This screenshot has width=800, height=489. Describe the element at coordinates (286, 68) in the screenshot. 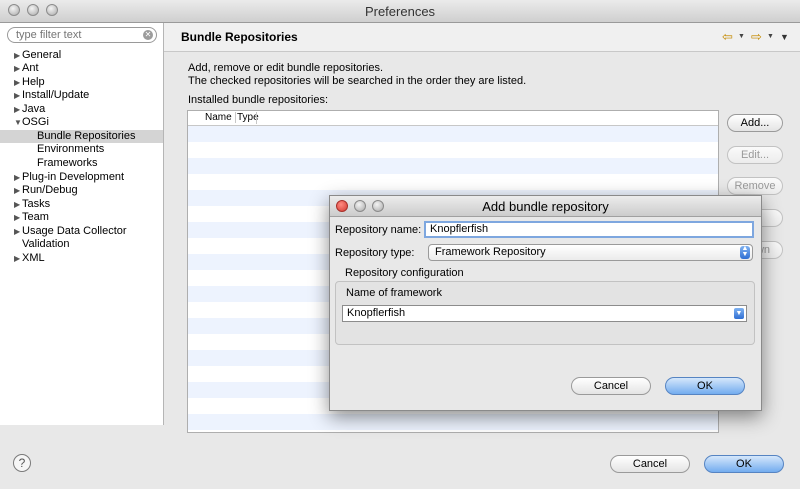

I see `page-description-line-1: Add, remove or edit bundle repositories.` at that location.